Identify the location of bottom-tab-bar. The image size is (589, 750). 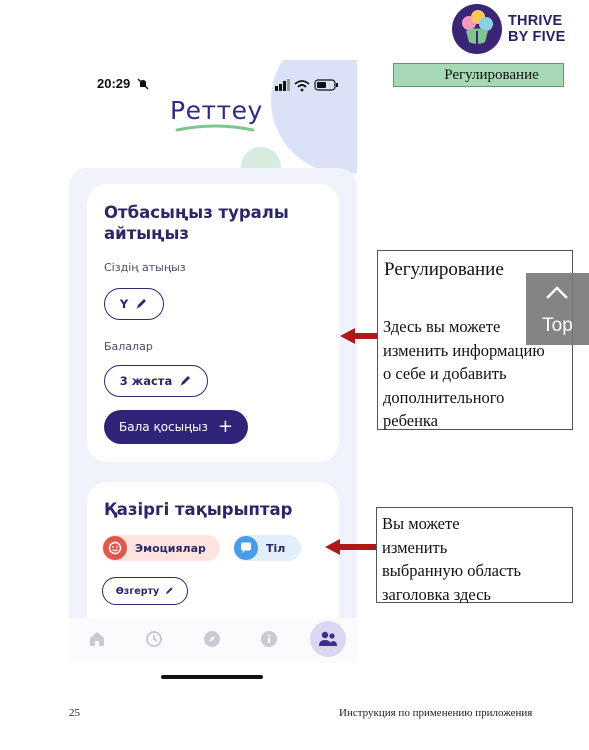
(213, 640).